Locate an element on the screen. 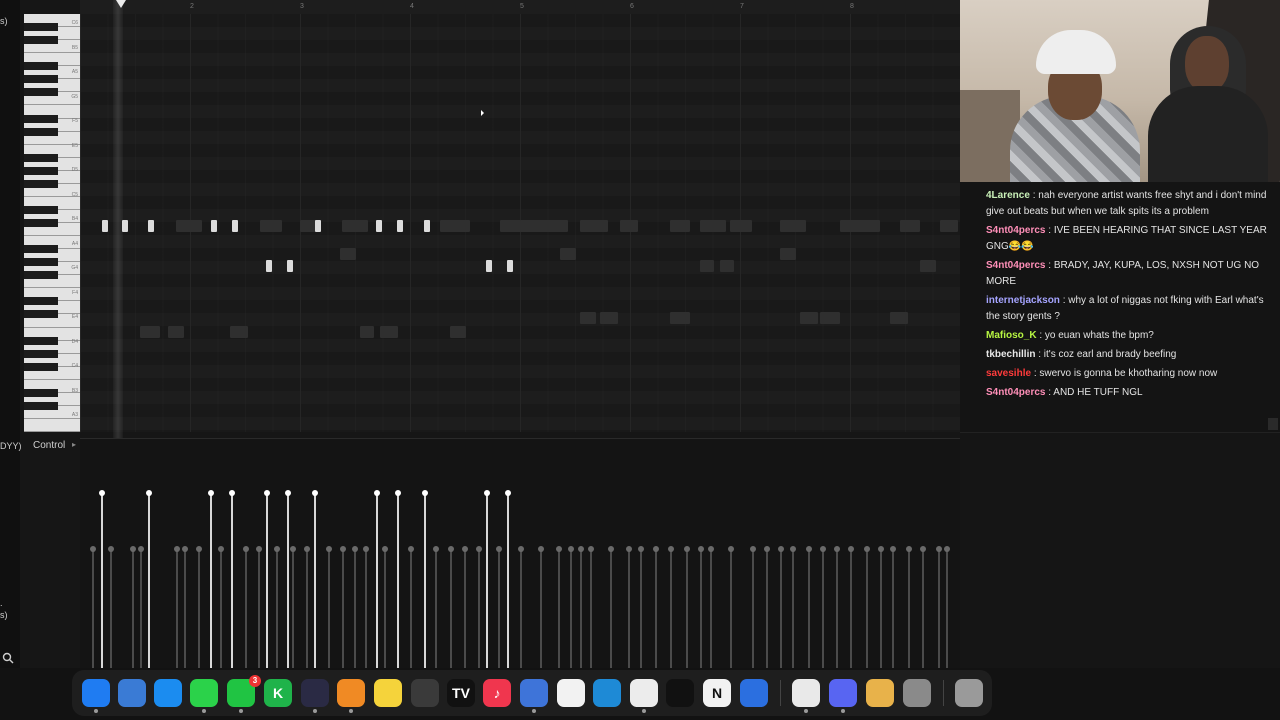  notion-icon: N is located at coordinates (717, 693).